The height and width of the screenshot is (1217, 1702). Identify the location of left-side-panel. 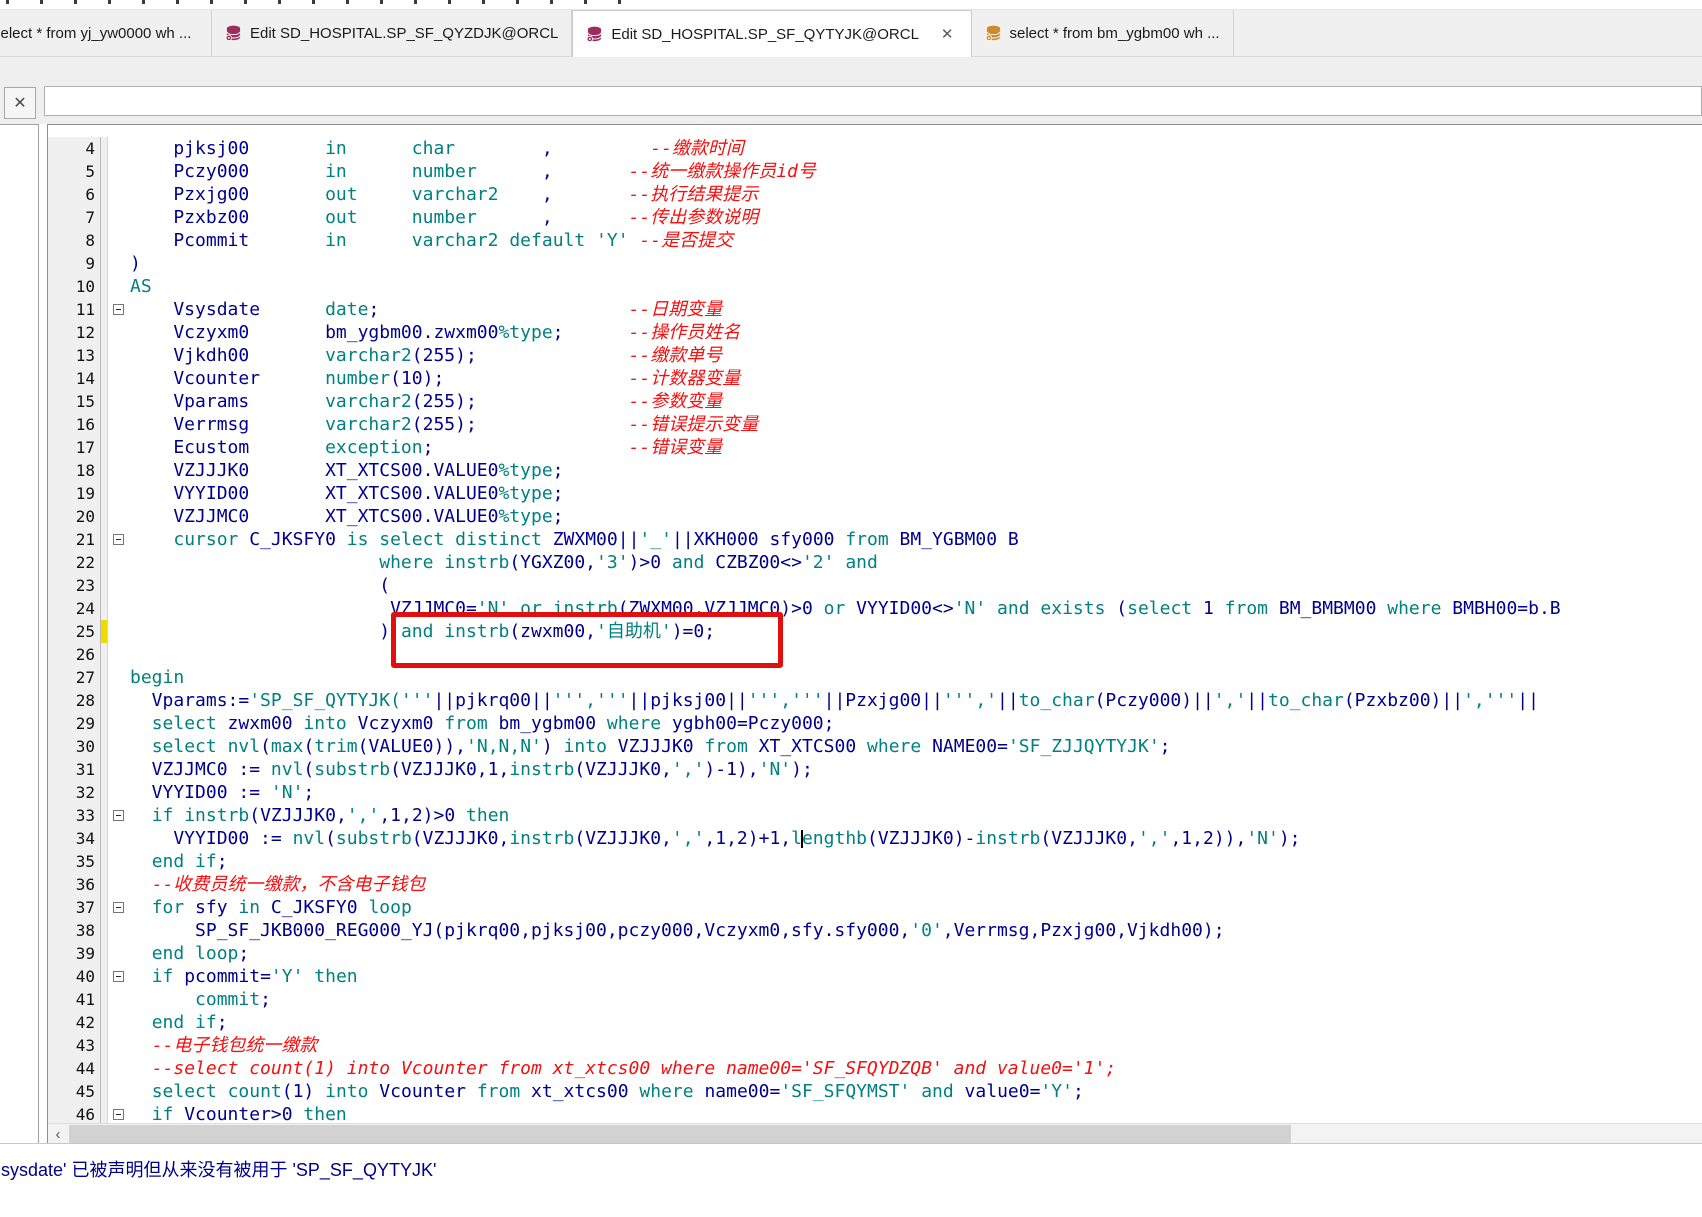
(19, 634).